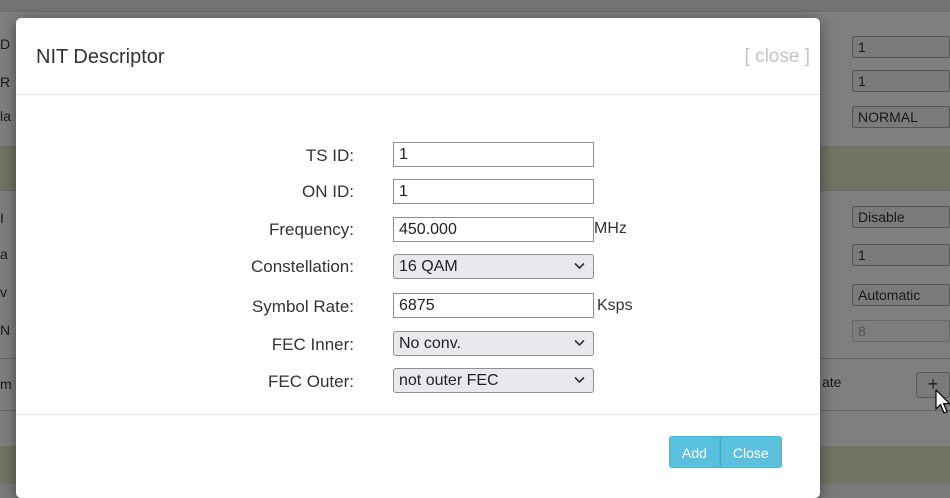 The width and height of the screenshot is (950, 498). What do you see at coordinates (302, 266) in the screenshot?
I see `constellation-label: Constellation:` at bounding box center [302, 266].